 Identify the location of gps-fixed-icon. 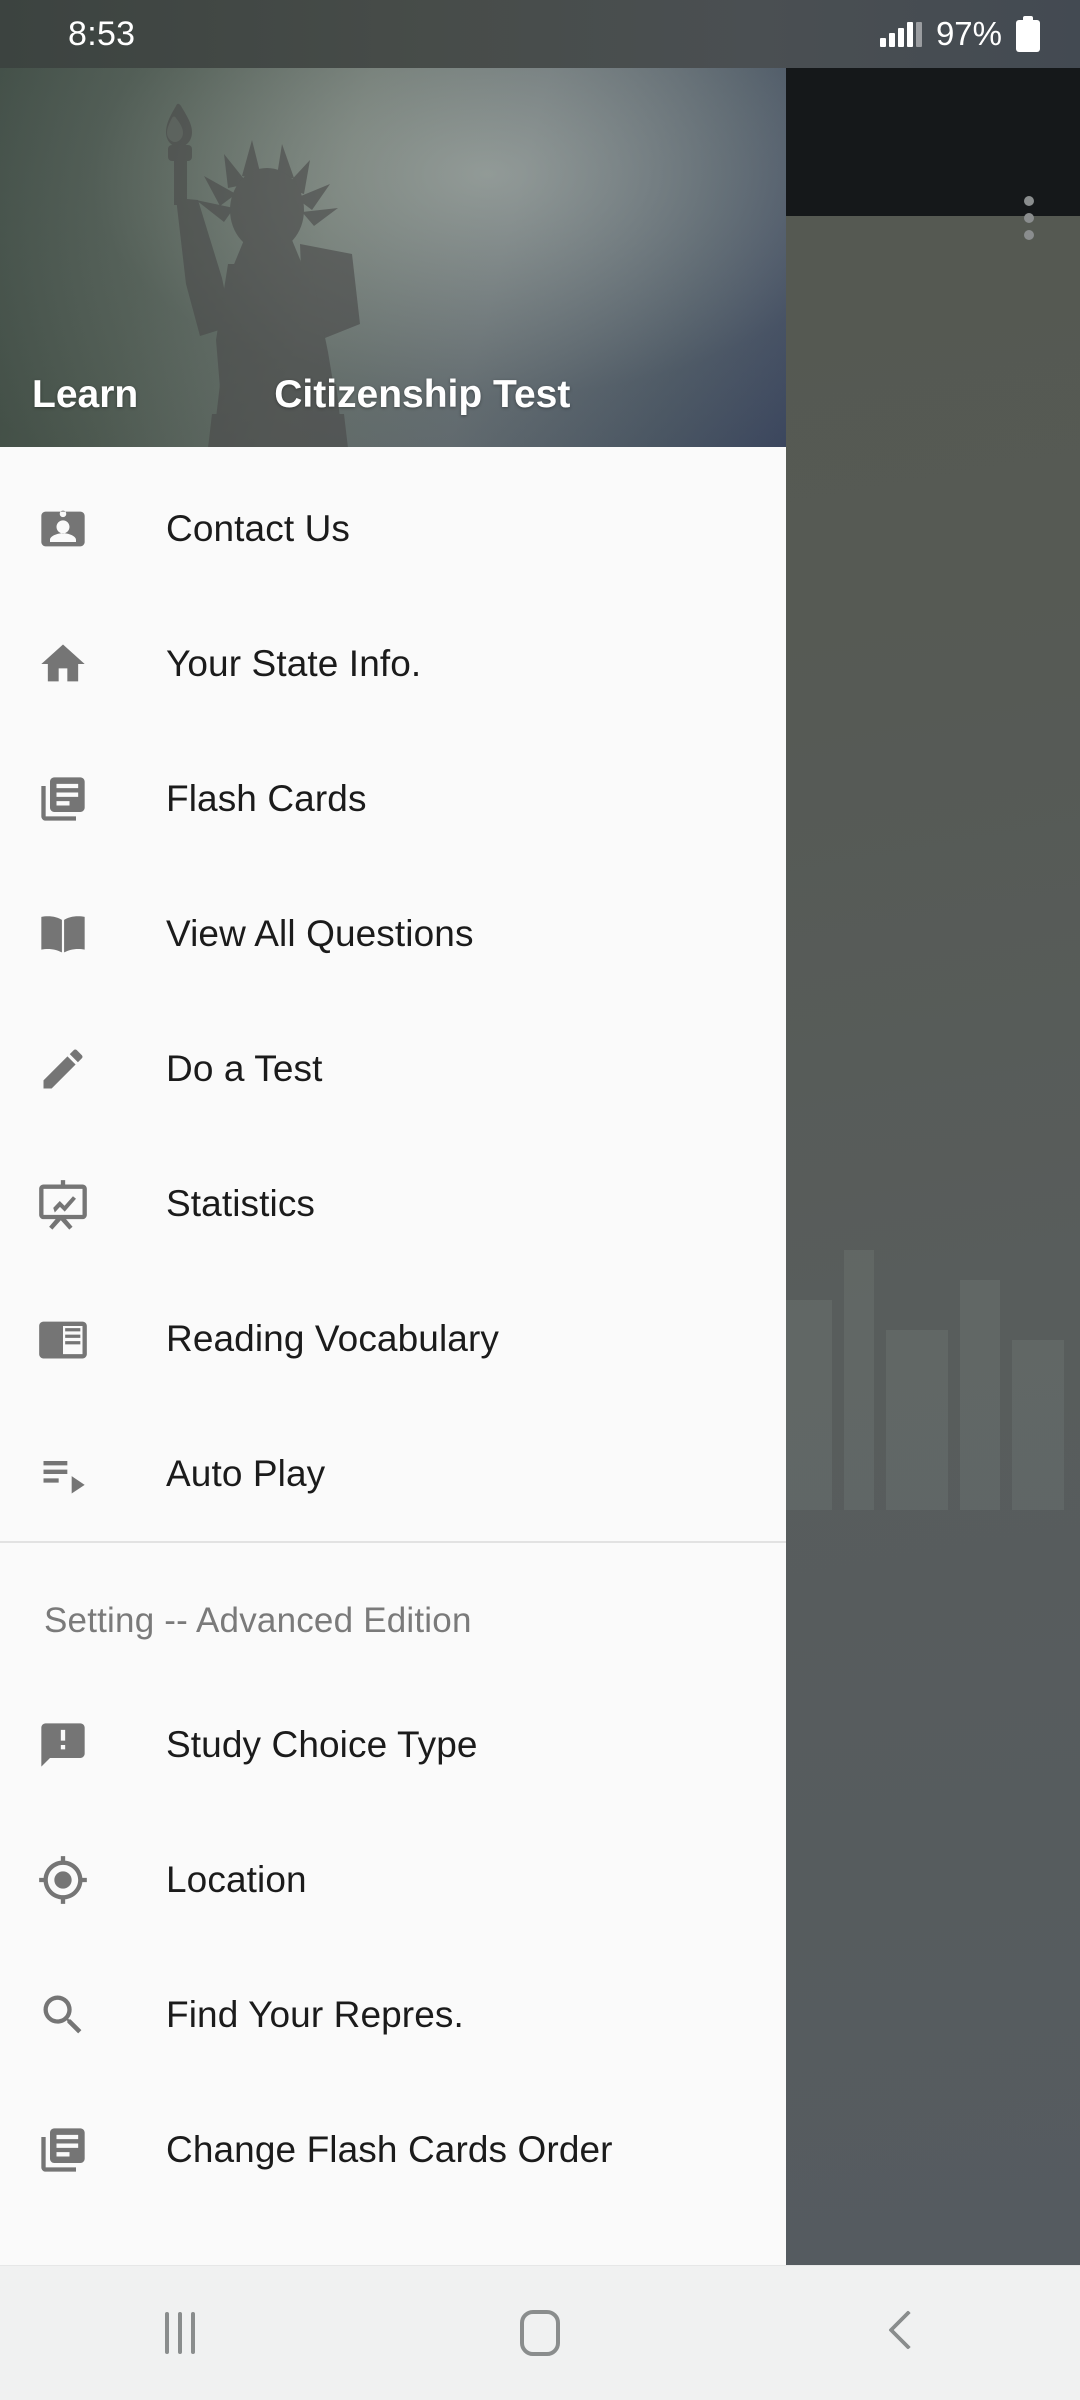
(63, 1880).